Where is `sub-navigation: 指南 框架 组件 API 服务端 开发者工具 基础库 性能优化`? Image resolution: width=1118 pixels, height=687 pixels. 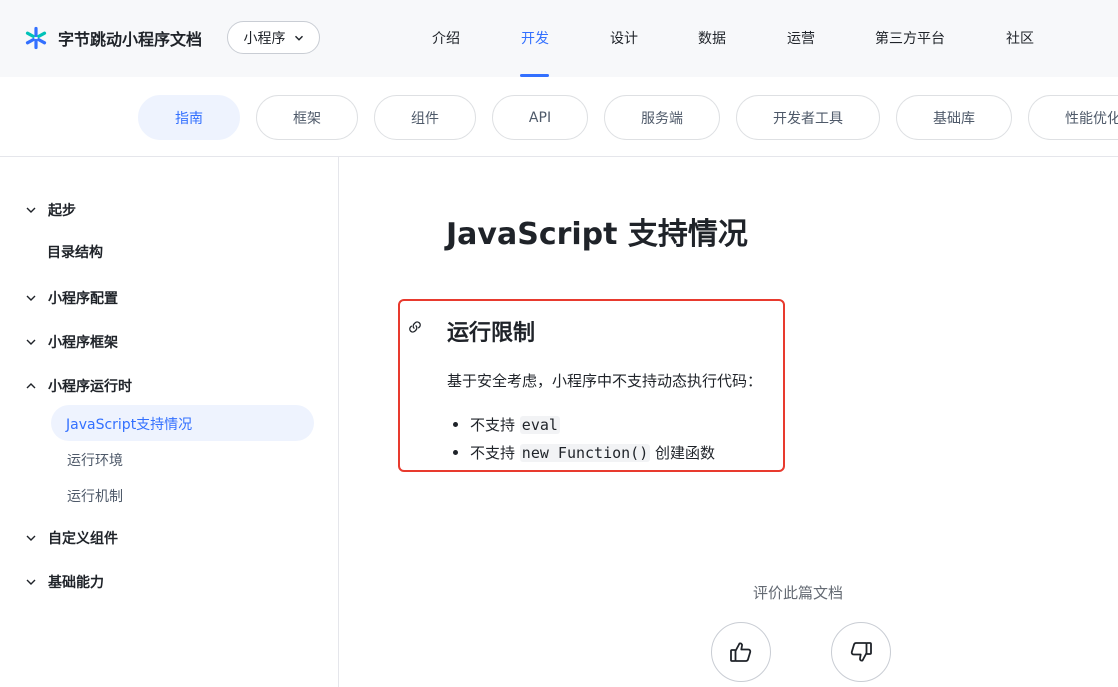 sub-navigation: 指南 框架 组件 API 服务端 开发者工具 基础库 性能优化 is located at coordinates (559, 117).